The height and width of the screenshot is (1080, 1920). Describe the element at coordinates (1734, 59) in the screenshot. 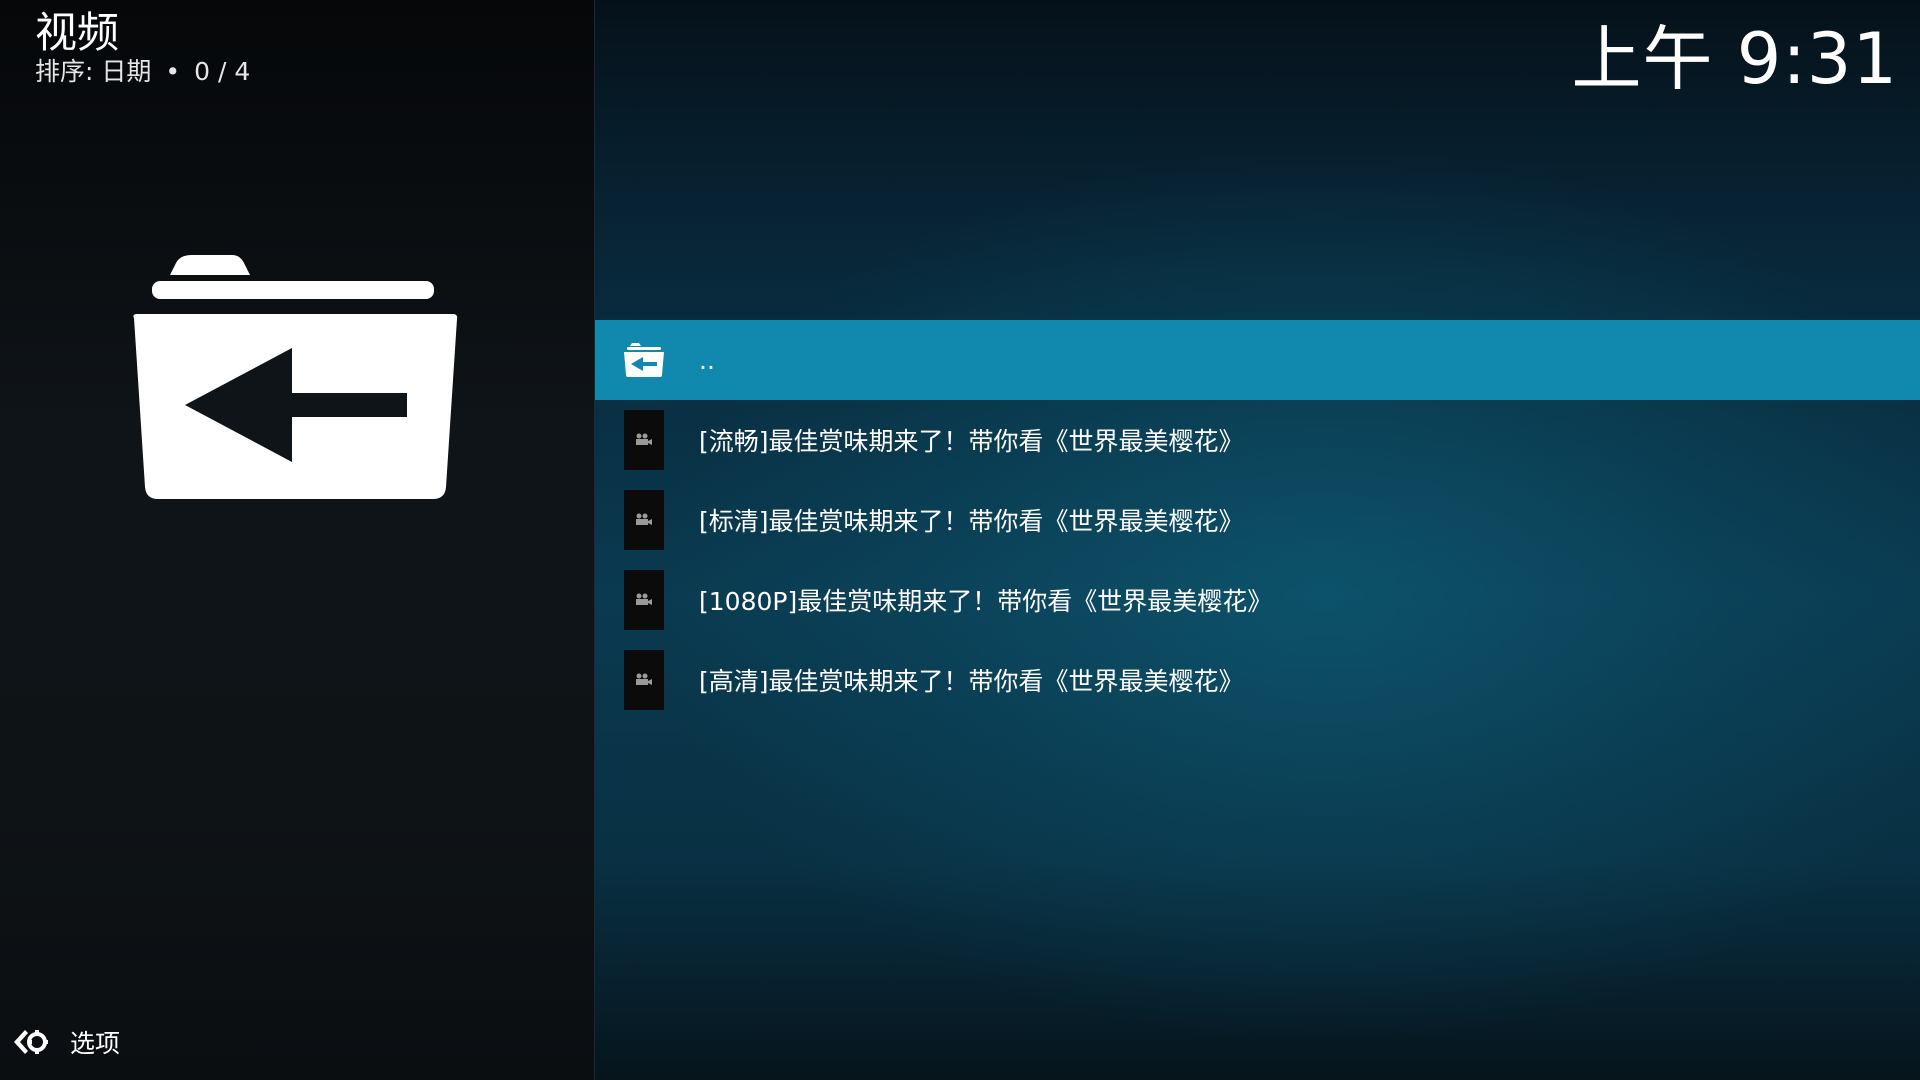

I see `clock: 上午 9:31` at that location.